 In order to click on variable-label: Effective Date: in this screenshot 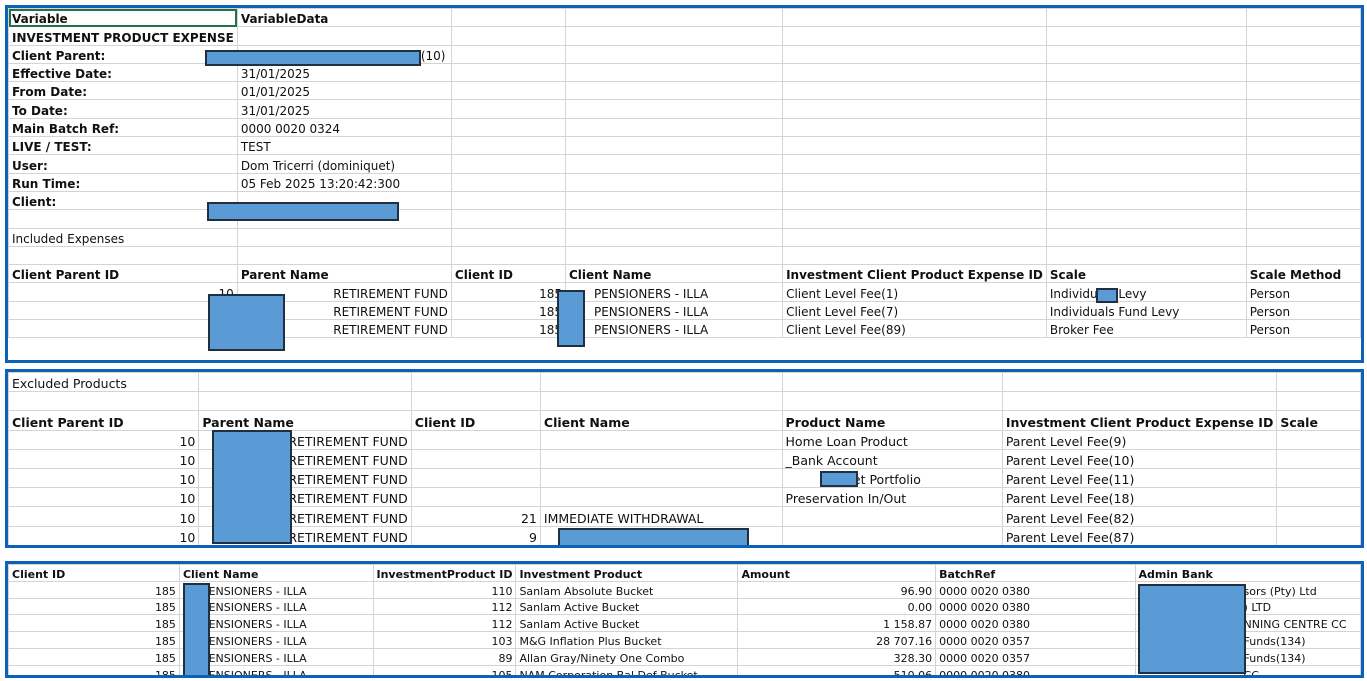, I will do `click(123, 72)`.